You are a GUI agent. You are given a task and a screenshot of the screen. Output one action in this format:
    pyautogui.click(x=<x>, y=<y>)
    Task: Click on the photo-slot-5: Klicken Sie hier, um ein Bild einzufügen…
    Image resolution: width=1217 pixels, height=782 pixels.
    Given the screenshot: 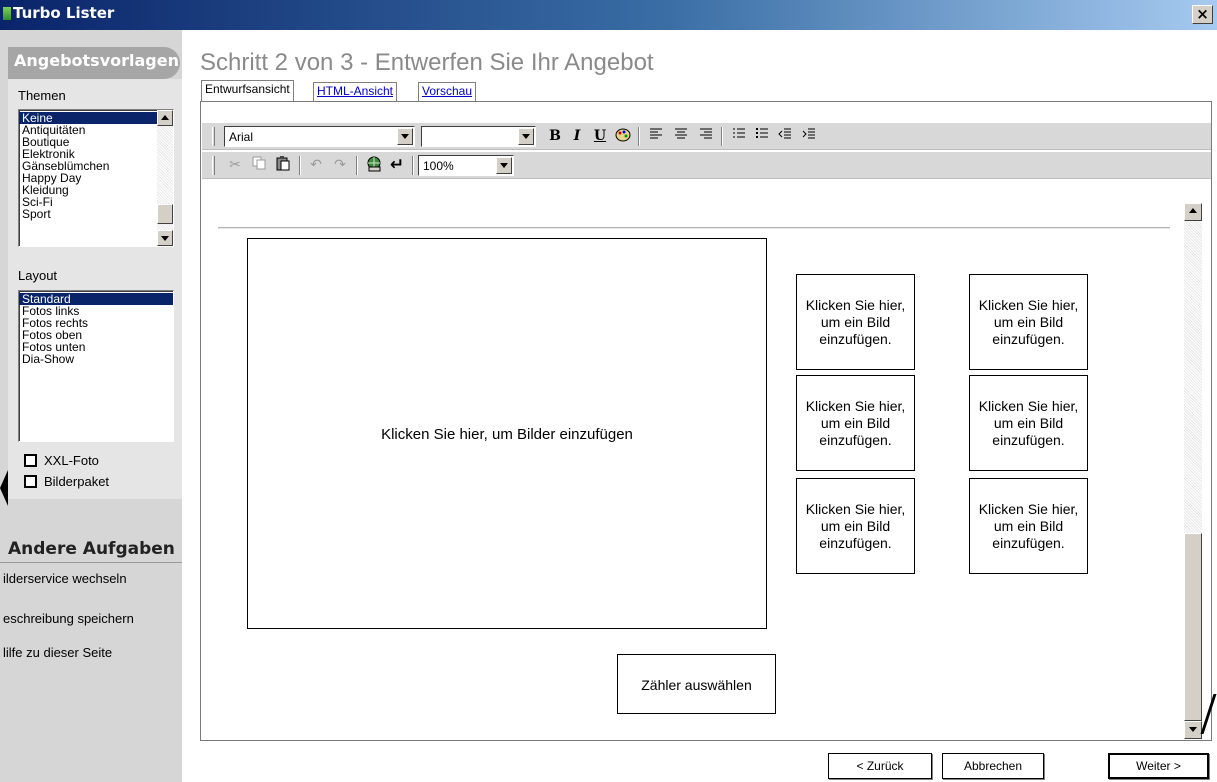 What is the action you would take?
    pyautogui.click(x=855, y=526)
    